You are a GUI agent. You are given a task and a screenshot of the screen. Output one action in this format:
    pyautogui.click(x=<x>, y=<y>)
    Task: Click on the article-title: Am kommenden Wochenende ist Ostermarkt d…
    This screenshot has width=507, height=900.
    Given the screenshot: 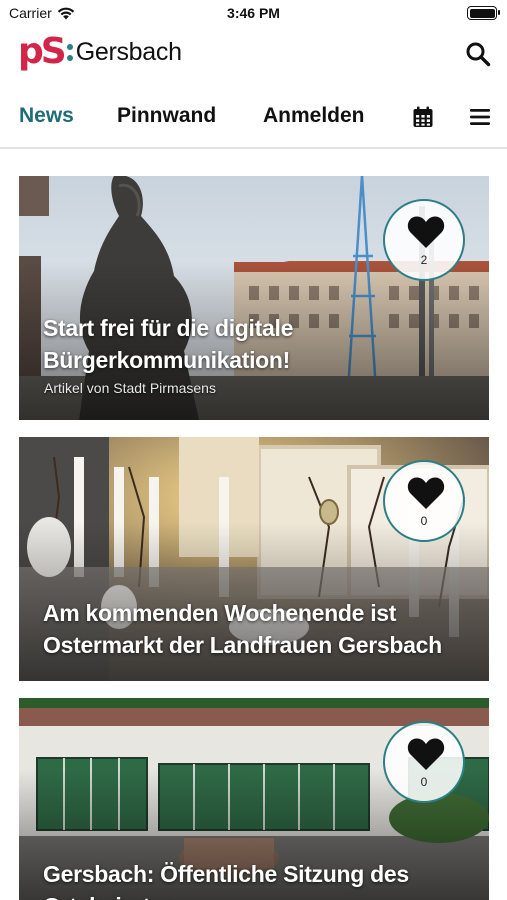 What is the action you would take?
    pyautogui.click(x=242, y=629)
    